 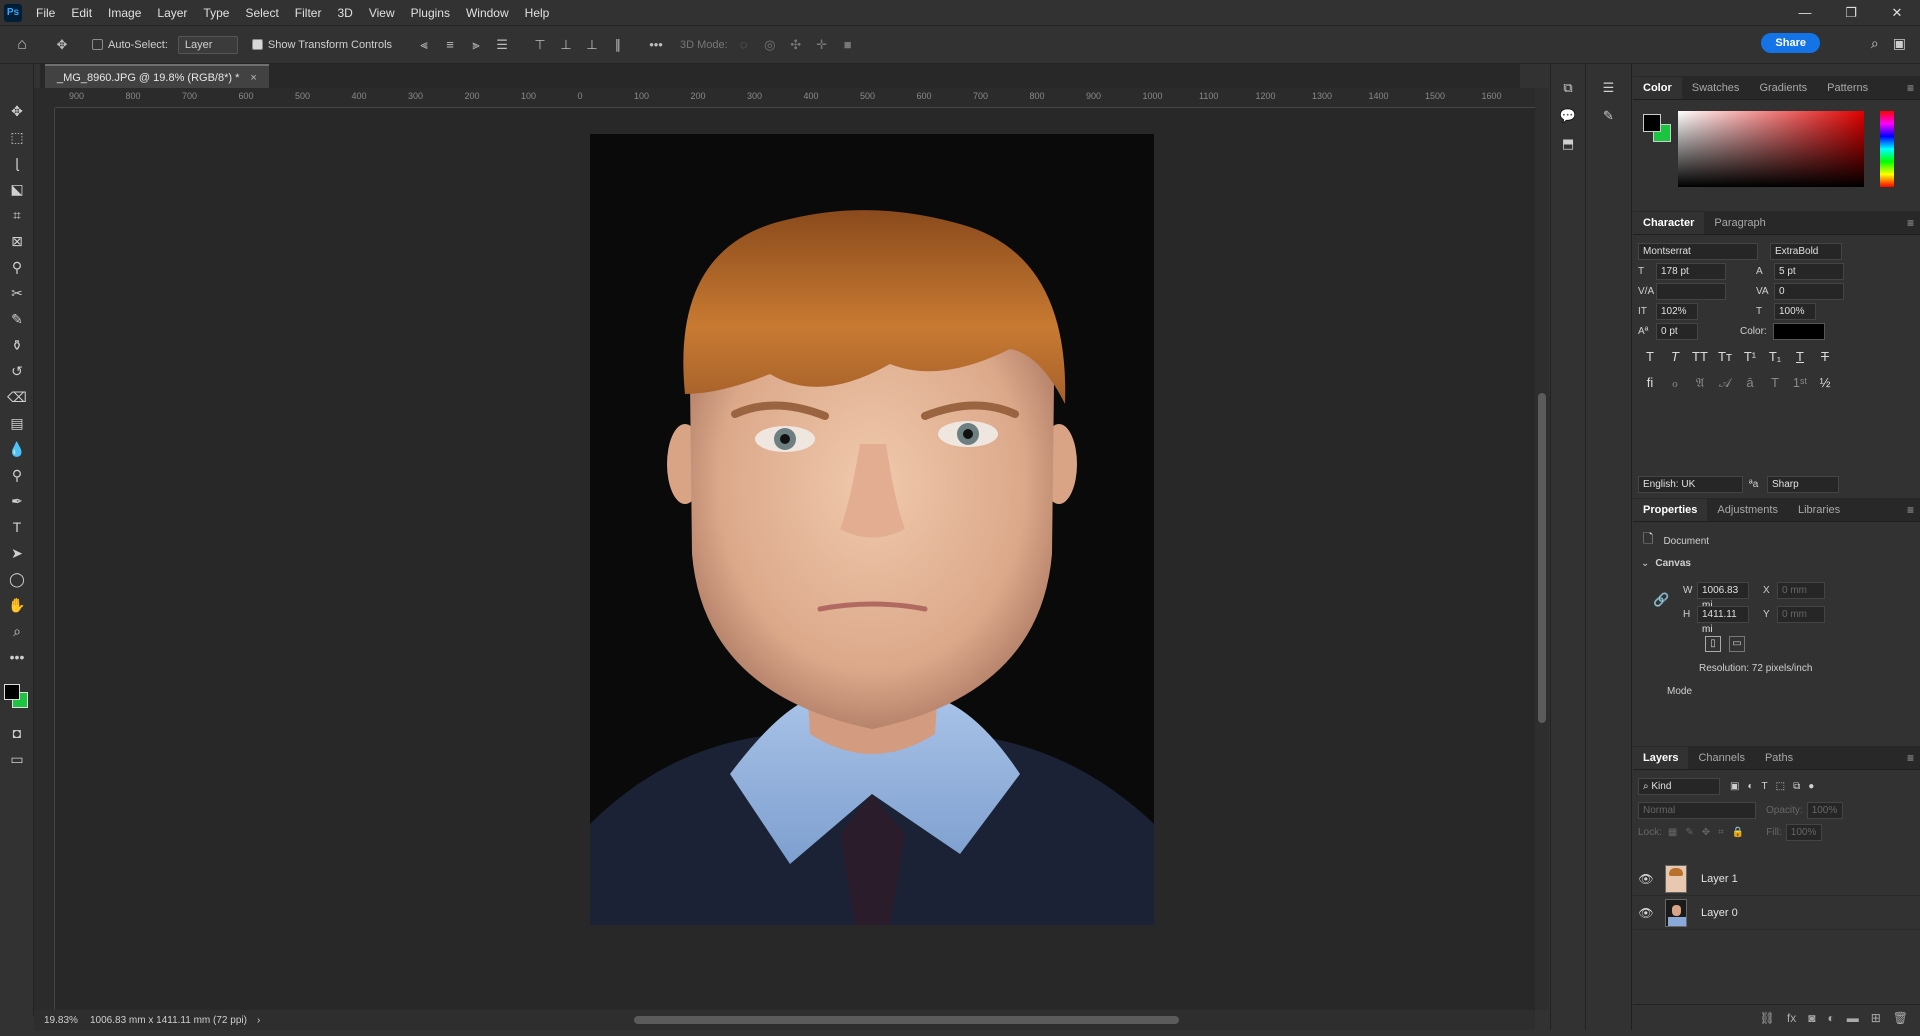 I want to click on faux-bold-icon: T, so click(x=1650, y=356).